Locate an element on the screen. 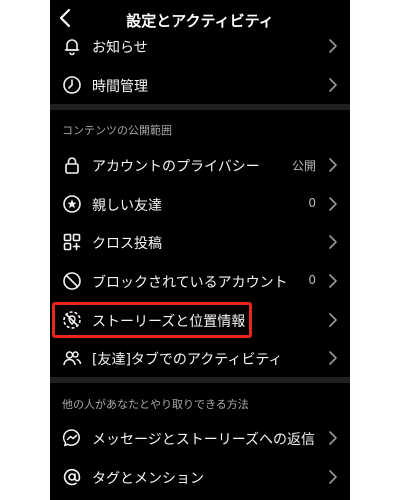 The width and height of the screenshot is (400, 500). section-title-content-visibility: コンテンツの公開範囲 is located at coordinates (117, 130).